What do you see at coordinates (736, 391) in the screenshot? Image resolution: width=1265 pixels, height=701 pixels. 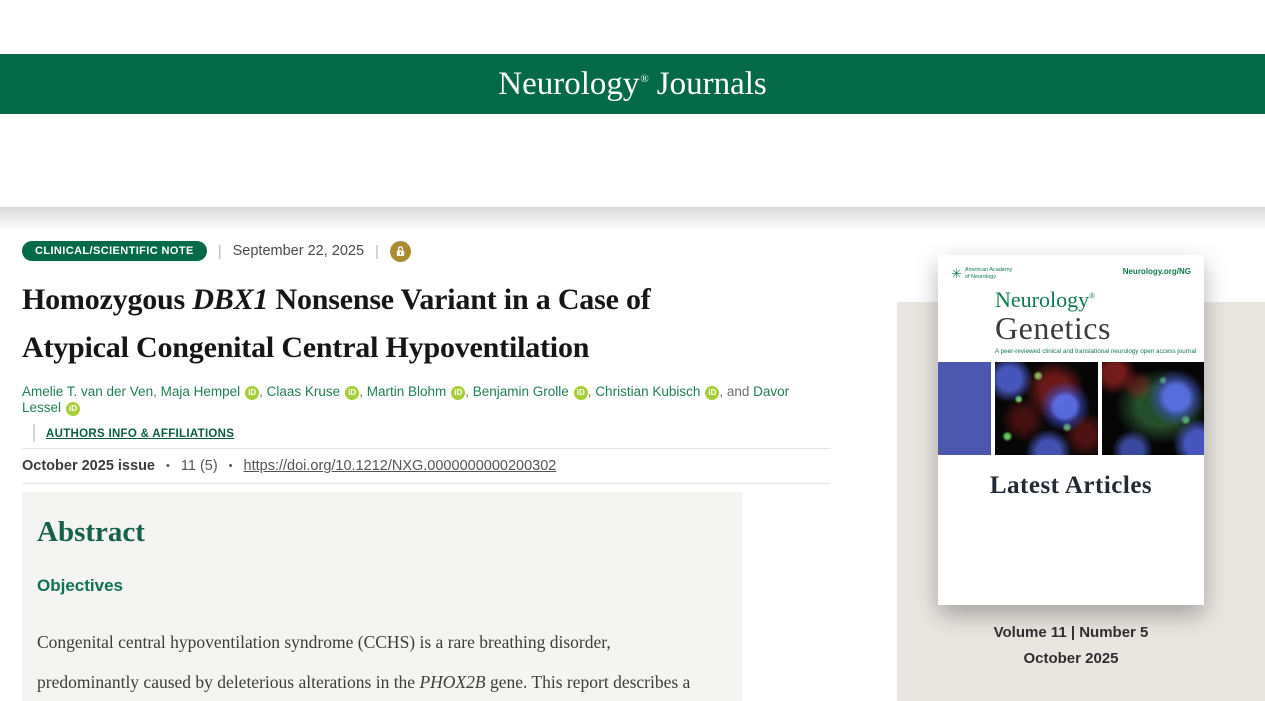 I see `author-separator: , and` at bounding box center [736, 391].